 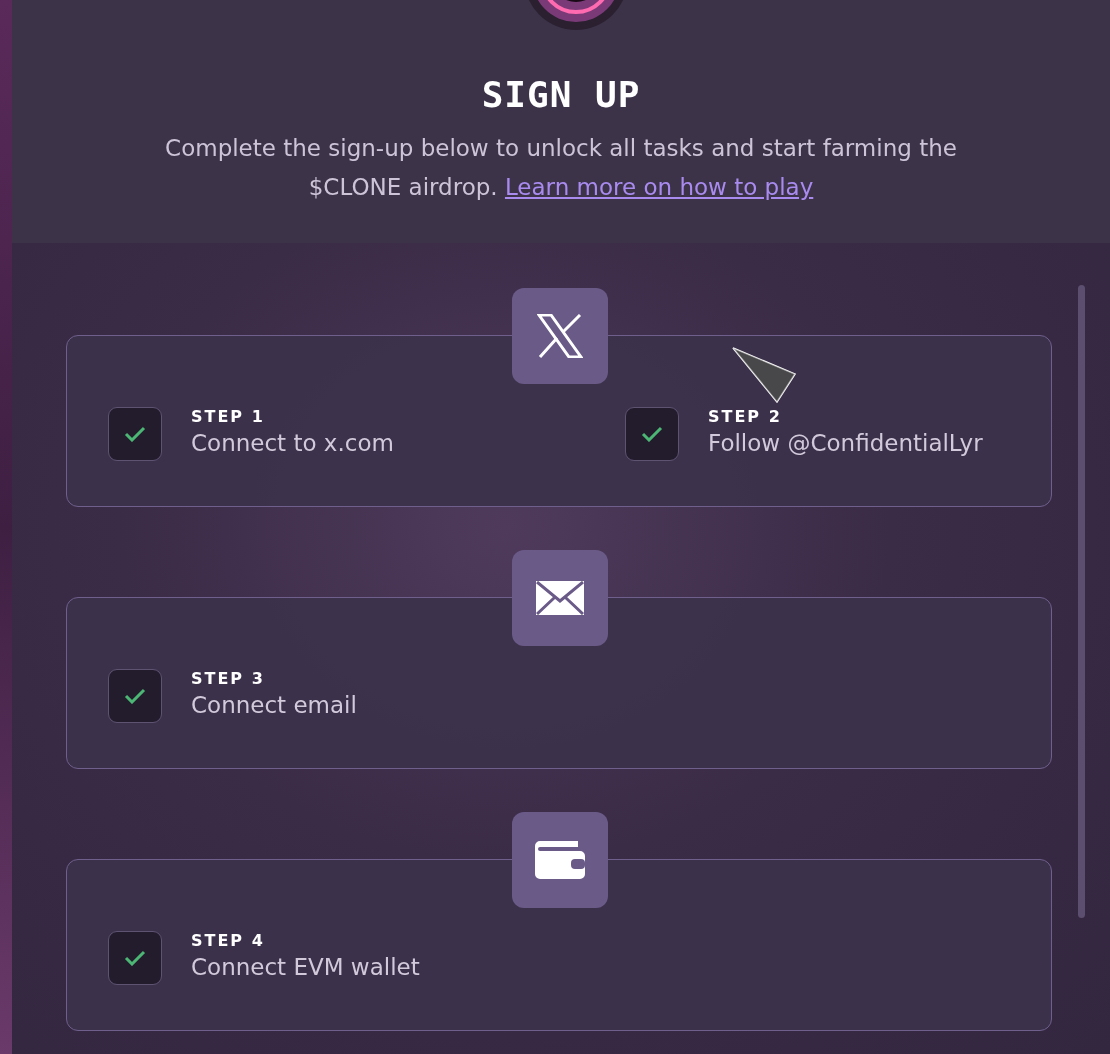 What do you see at coordinates (561, 168) in the screenshot?
I see `description-text: Complete the sign-up below to unlock all tasks and start farming the $CLONE airdrop. Learn more on how to play` at bounding box center [561, 168].